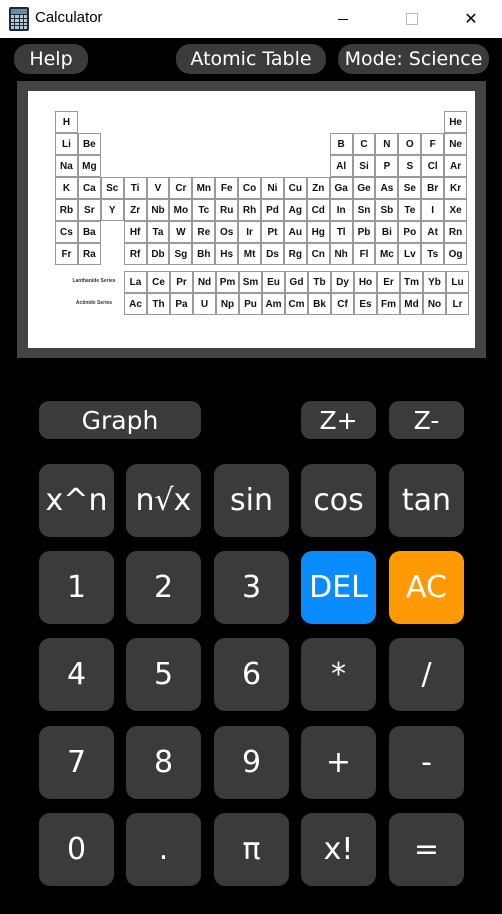  What do you see at coordinates (433, 232) in the screenshot?
I see `element-cell: At` at bounding box center [433, 232].